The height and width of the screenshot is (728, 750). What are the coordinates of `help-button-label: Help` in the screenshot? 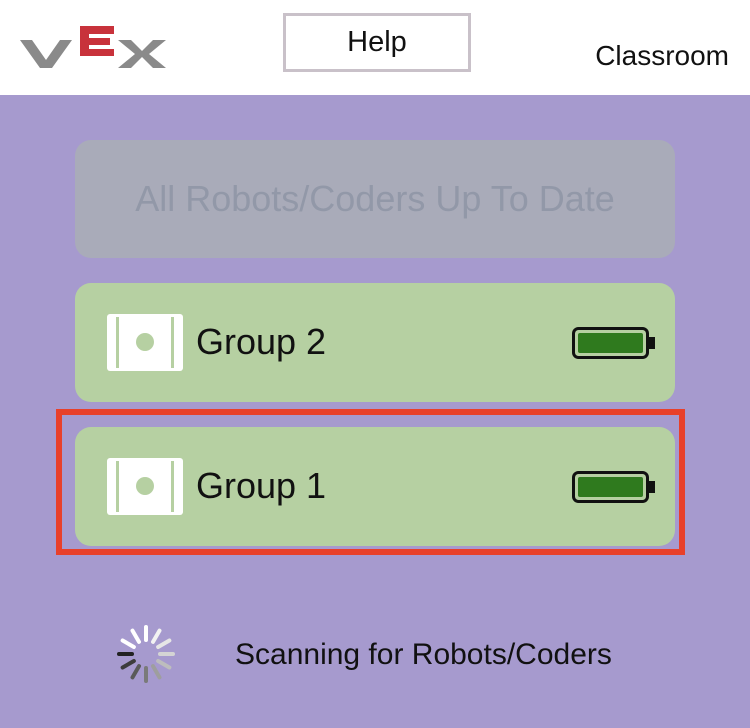 It's located at (377, 42).